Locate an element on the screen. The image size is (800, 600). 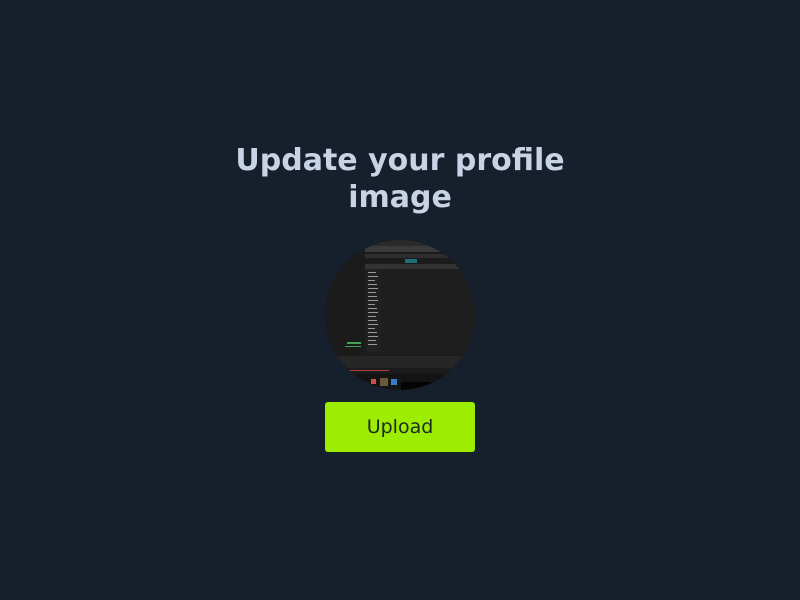
upload-button: Upload is located at coordinates (400, 427).